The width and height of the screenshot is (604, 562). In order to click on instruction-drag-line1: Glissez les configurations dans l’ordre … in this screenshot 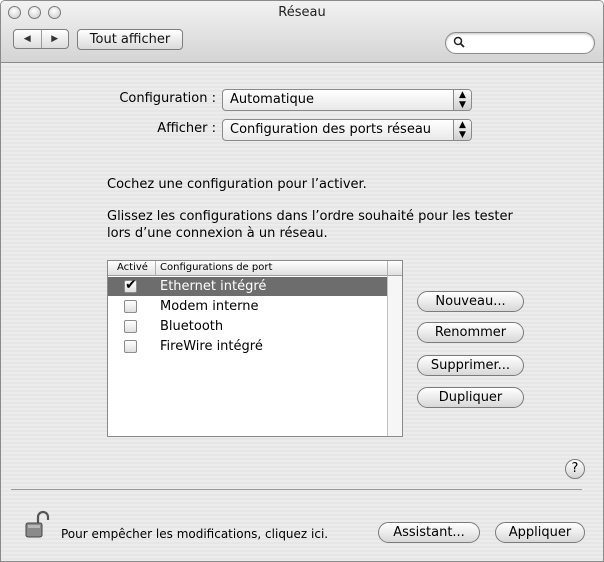, I will do `click(310, 216)`.